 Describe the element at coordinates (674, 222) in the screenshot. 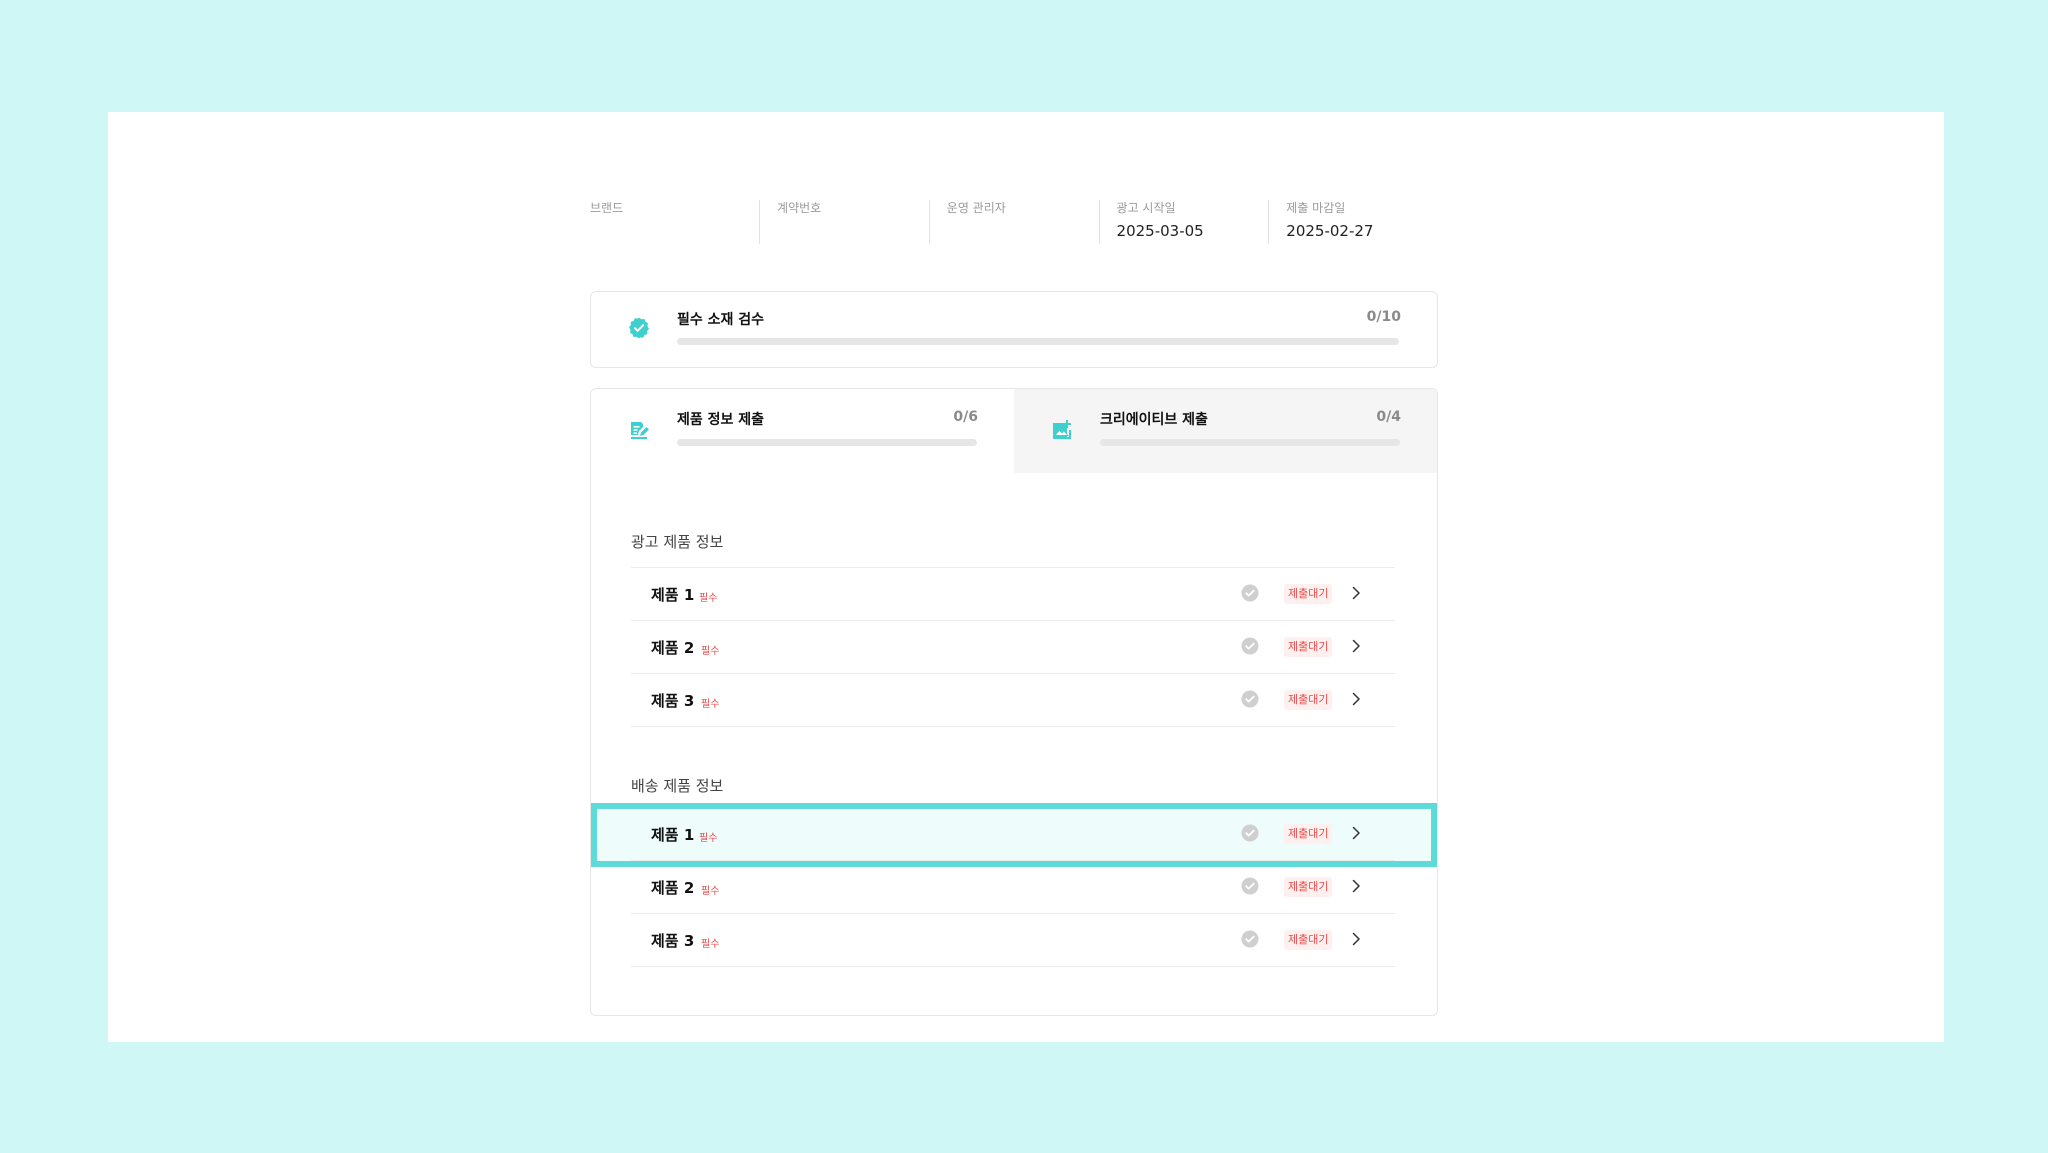

I see `info-brand: 브랜드` at that location.